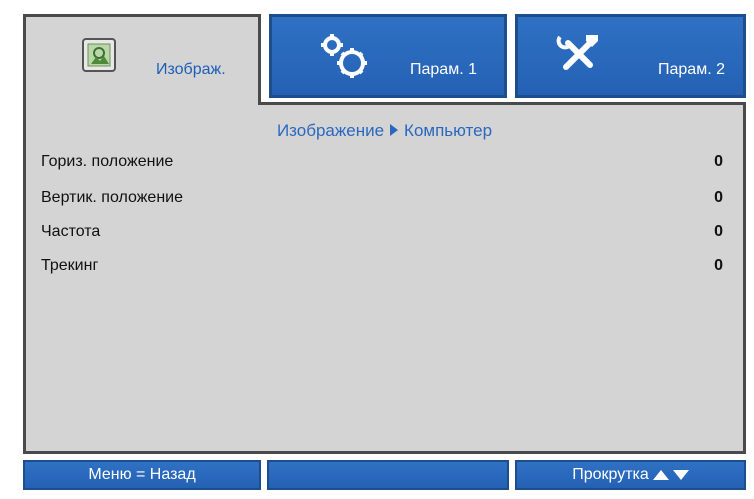  What do you see at coordinates (382, 165) in the screenshot?
I see `setting-row-h-position: Гориз. положение 0` at bounding box center [382, 165].